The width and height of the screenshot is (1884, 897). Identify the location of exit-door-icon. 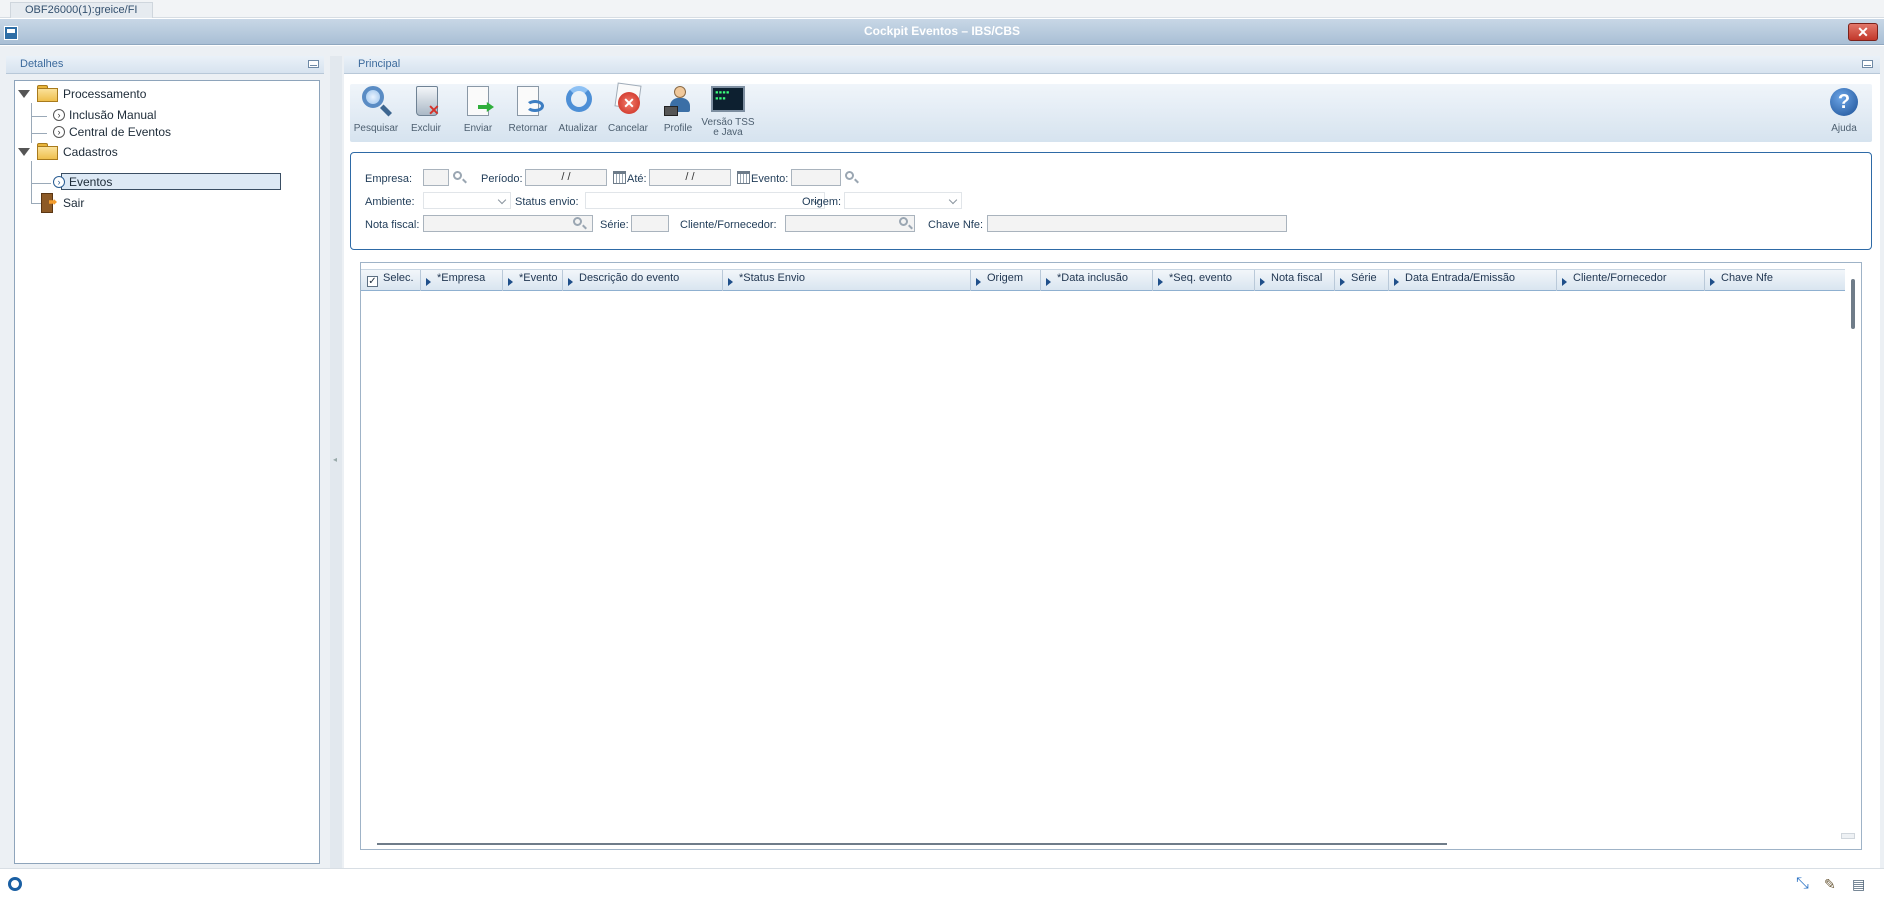
(47, 203).